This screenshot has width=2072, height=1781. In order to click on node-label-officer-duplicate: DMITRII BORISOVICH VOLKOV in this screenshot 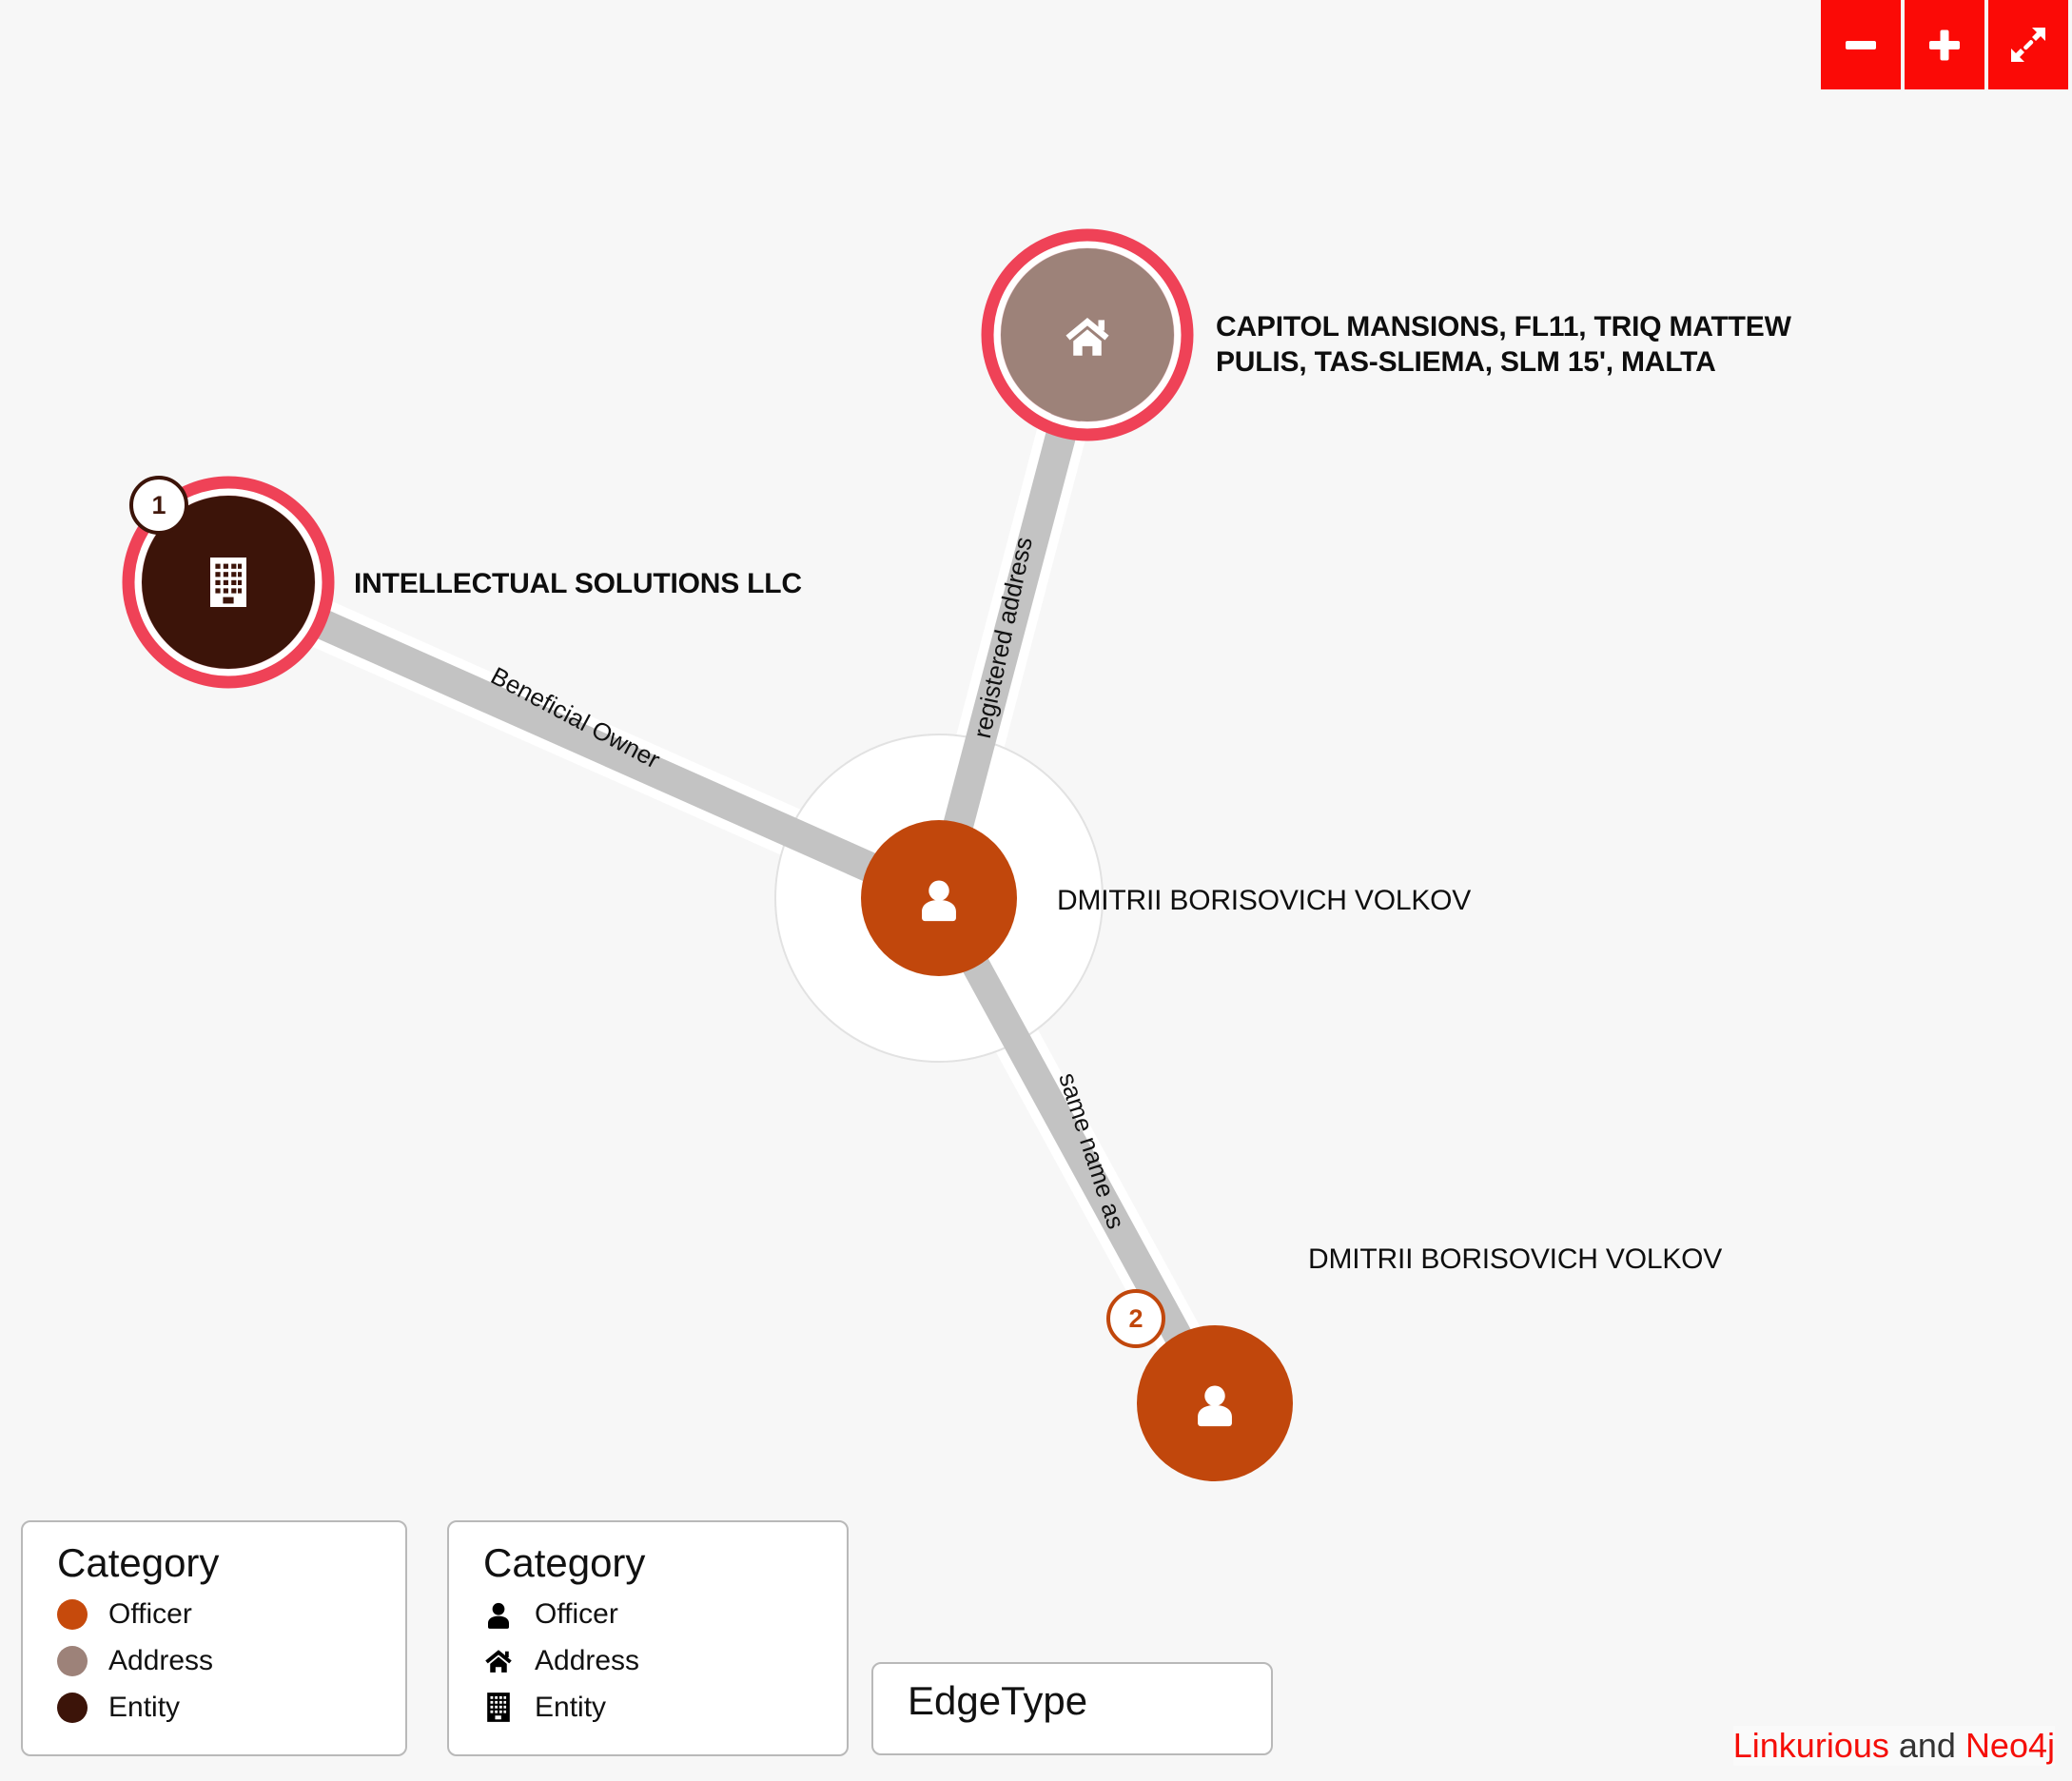, I will do `click(1515, 1259)`.